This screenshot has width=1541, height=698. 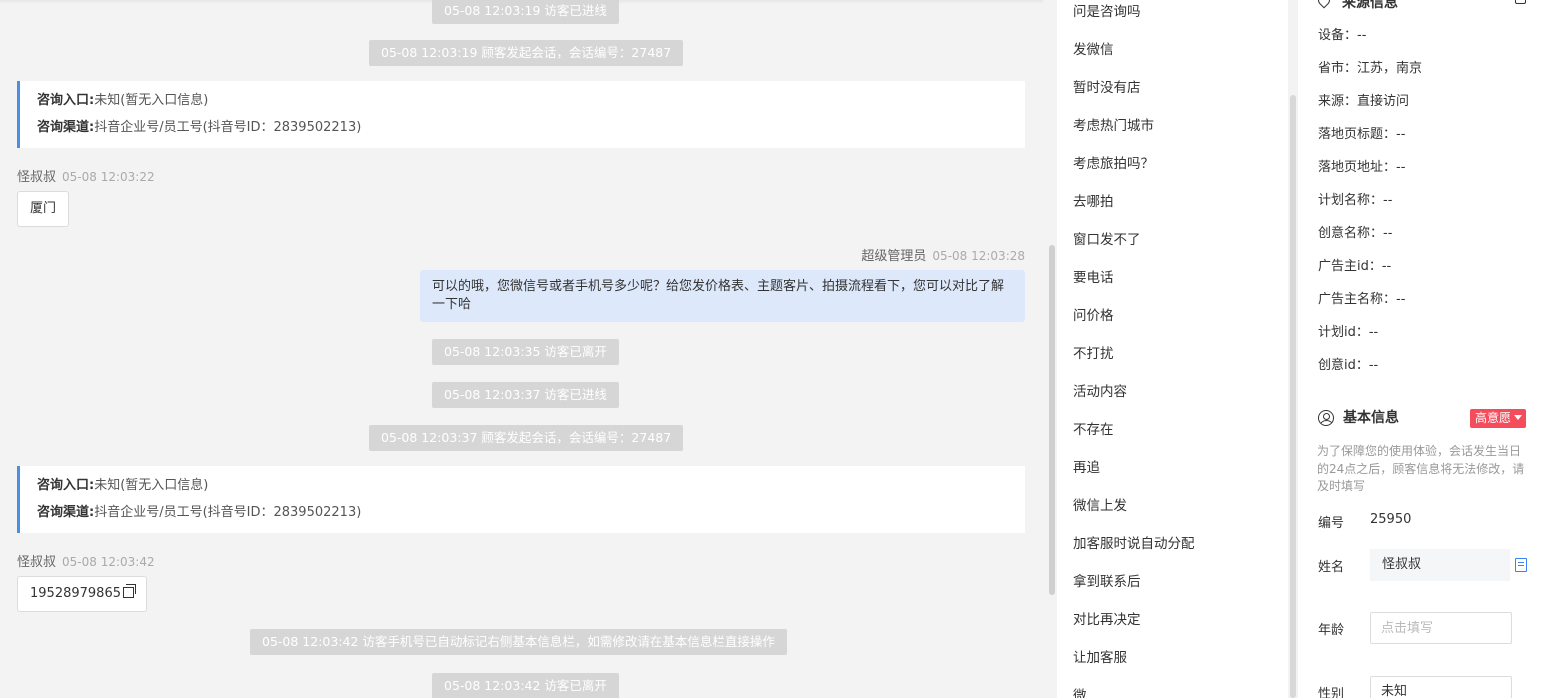 I want to click on quick-reply-item: 微信上发, so click(x=1100, y=506).